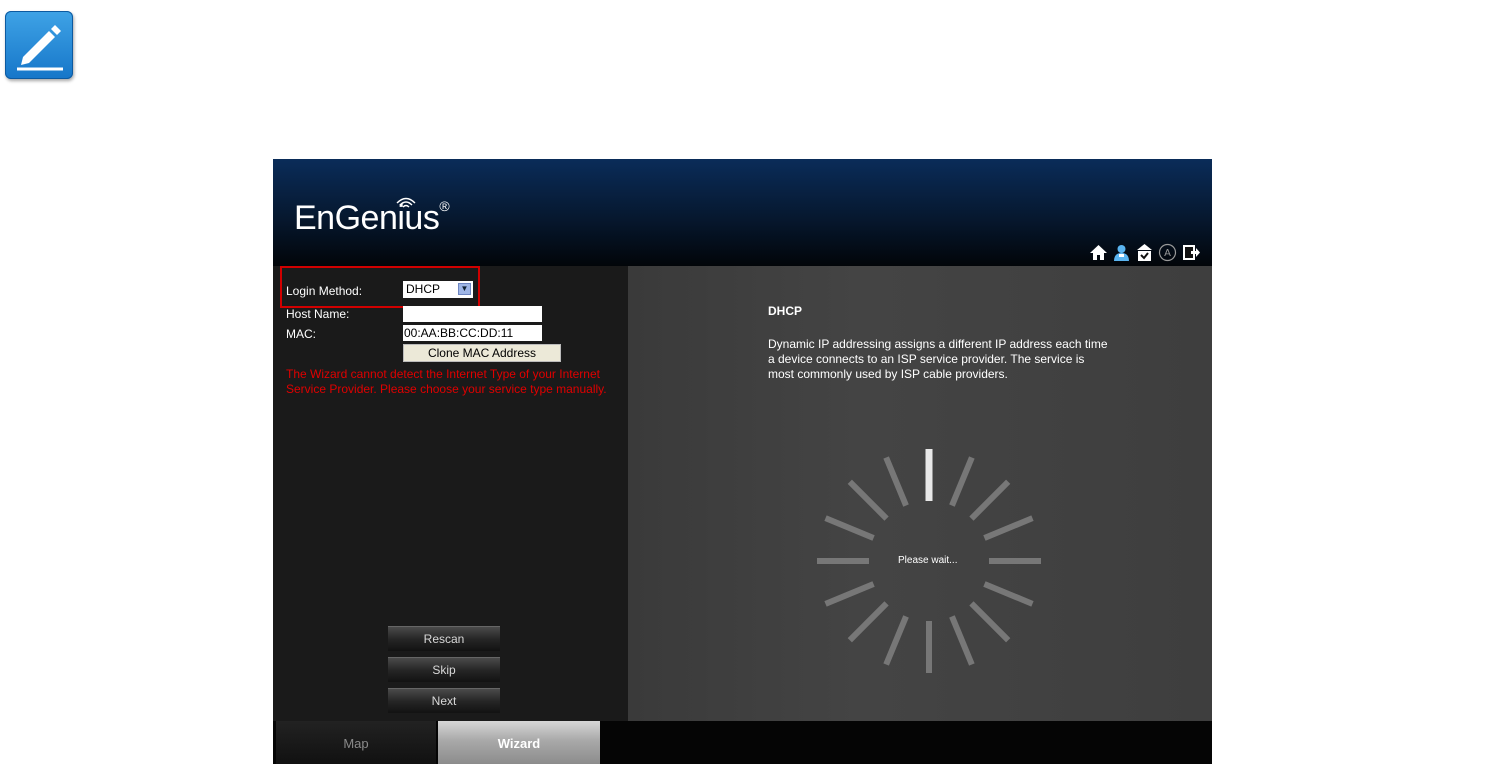 The height and width of the screenshot is (764, 1502). I want to click on info-title: DHCP, so click(785, 311).